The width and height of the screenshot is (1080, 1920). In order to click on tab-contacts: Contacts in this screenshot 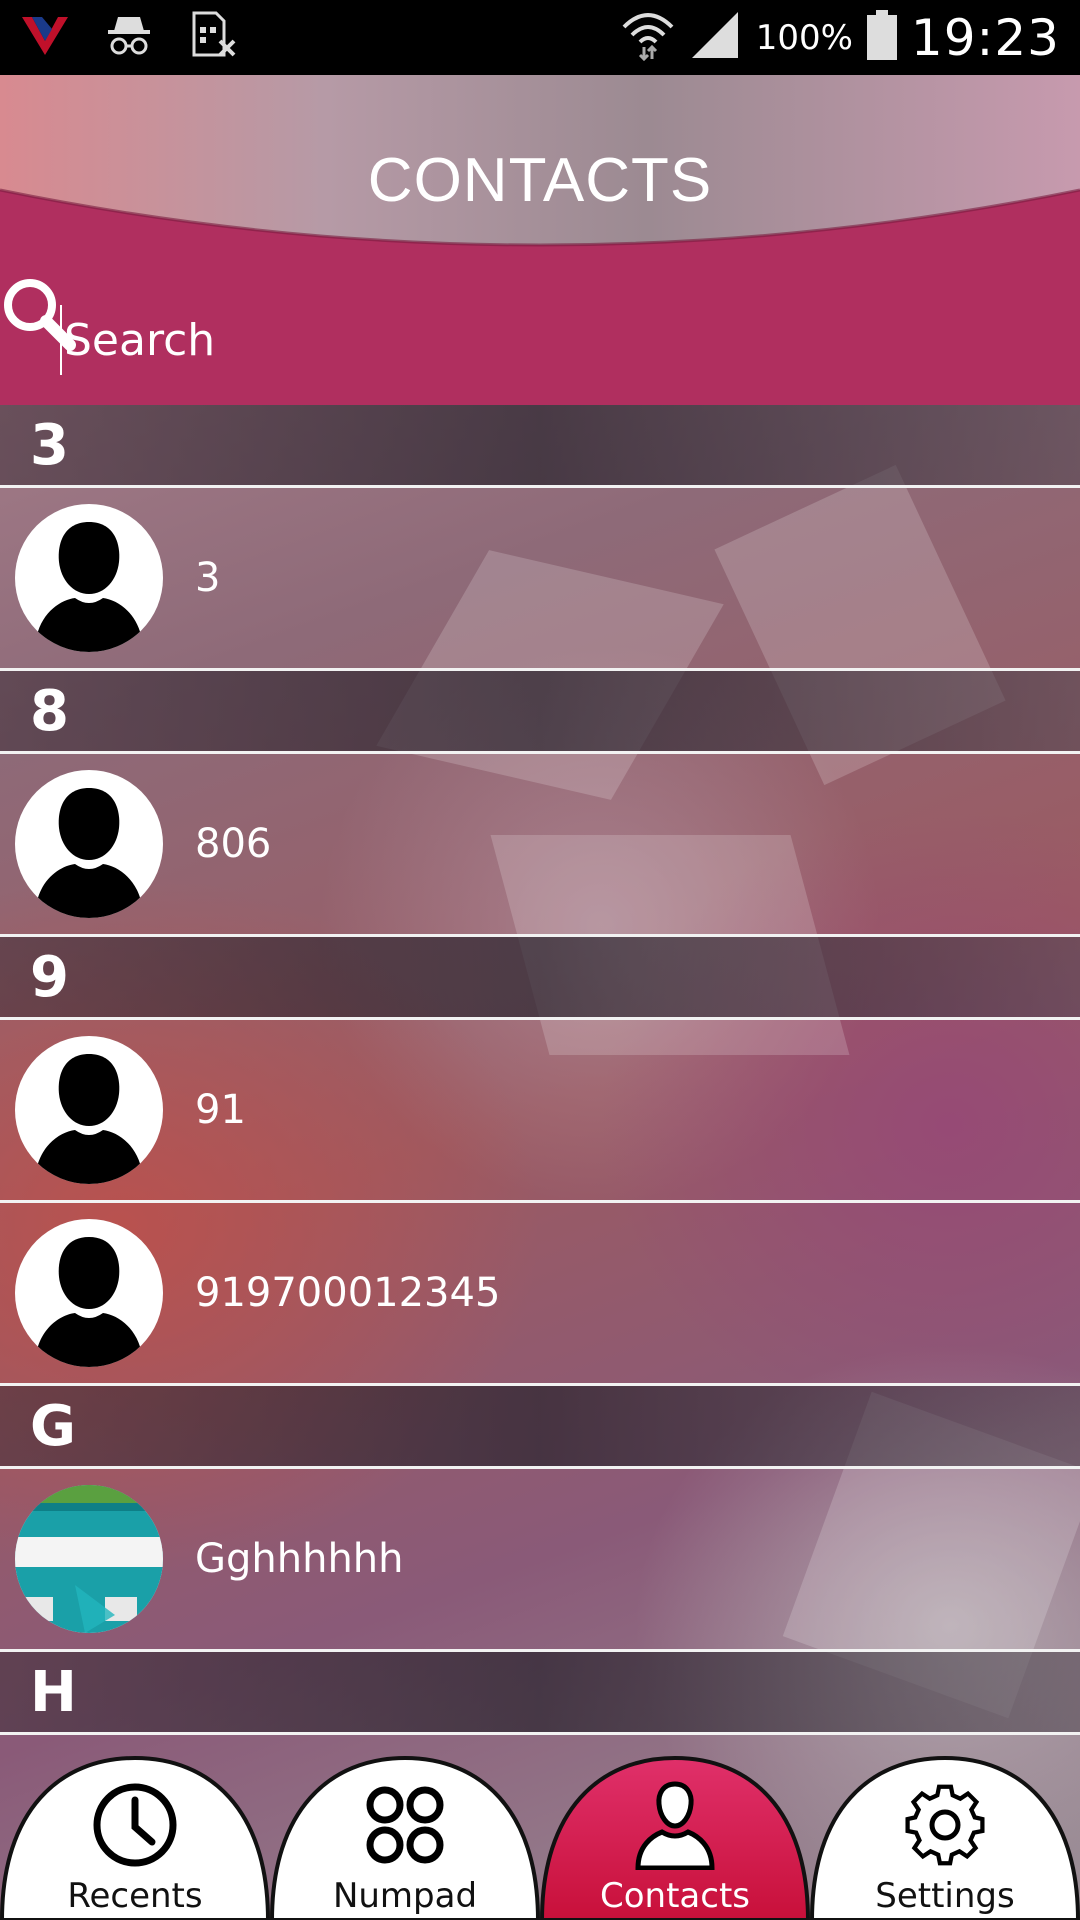, I will do `click(675, 1835)`.